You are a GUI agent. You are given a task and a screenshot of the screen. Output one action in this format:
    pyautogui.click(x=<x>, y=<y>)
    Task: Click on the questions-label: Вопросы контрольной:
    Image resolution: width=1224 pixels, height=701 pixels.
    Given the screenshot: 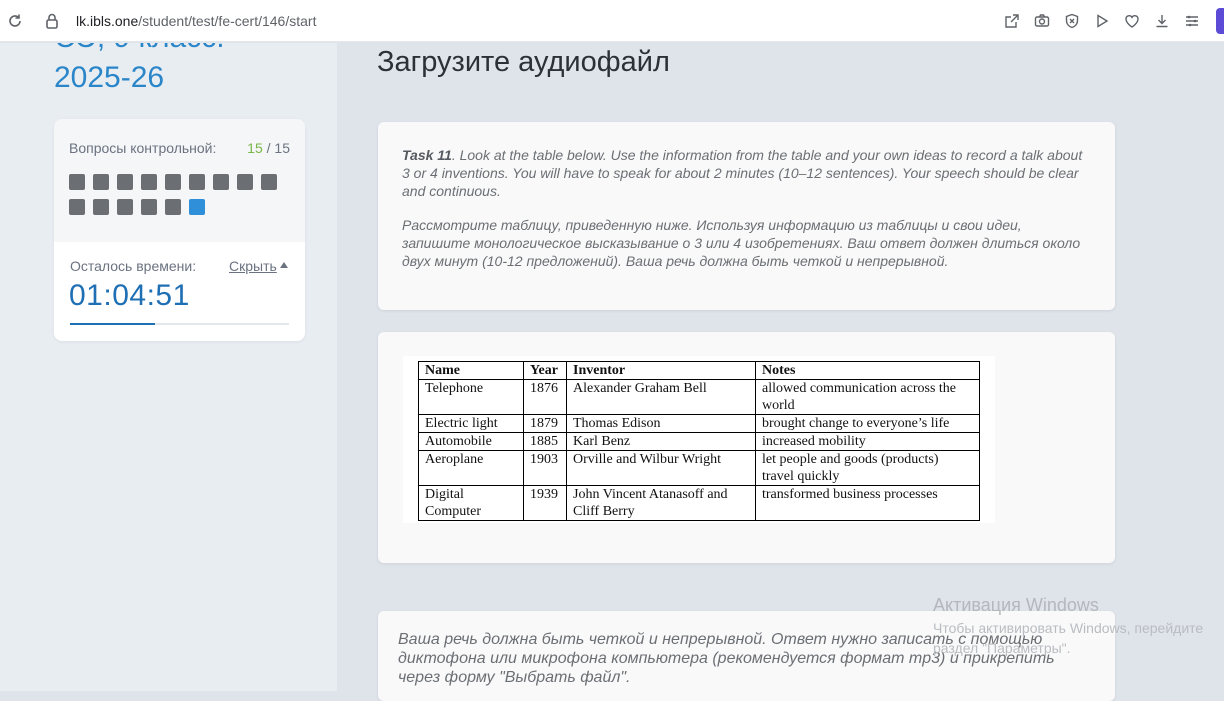 What is the action you would take?
    pyautogui.click(x=143, y=148)
    